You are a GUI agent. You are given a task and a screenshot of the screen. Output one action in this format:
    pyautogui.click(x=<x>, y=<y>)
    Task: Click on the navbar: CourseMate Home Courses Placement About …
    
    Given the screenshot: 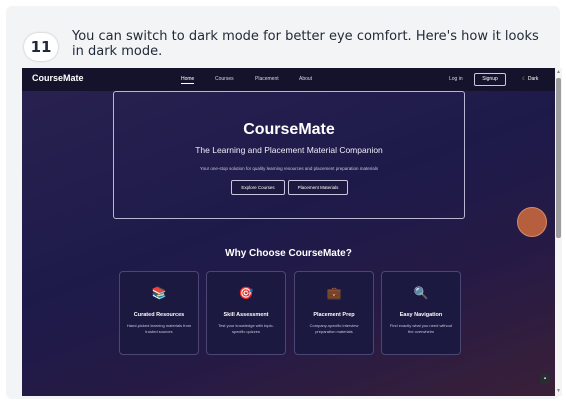 What is the action you would take?
    pyautogui.click(x=288, y=79)
    